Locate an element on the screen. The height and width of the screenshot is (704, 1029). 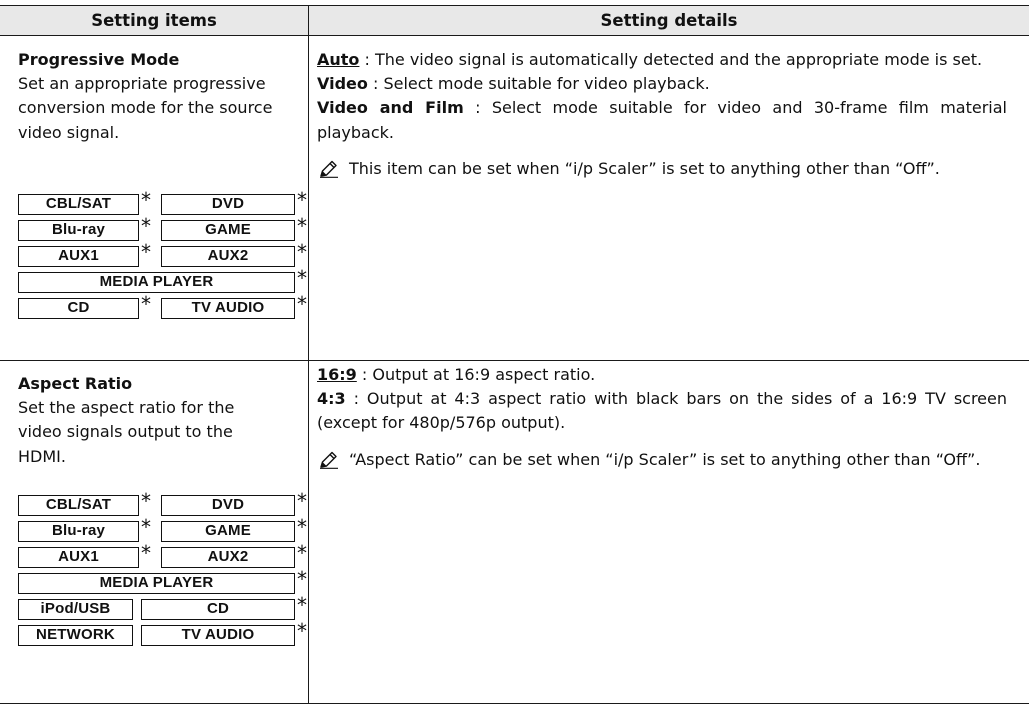
setting-title: Progressive Mode is located at coordinates (99, 59).